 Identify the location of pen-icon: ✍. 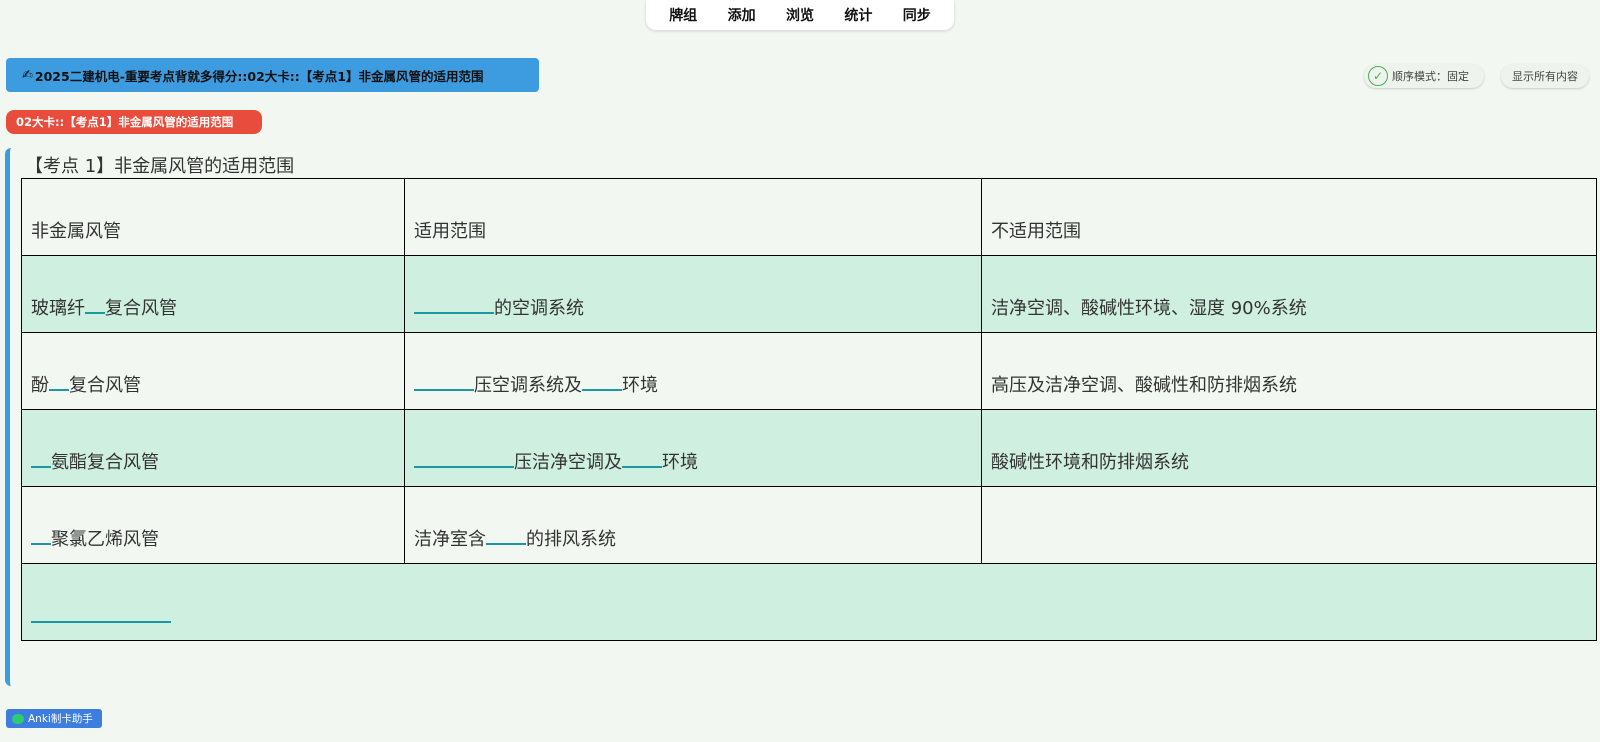
(27, 75).